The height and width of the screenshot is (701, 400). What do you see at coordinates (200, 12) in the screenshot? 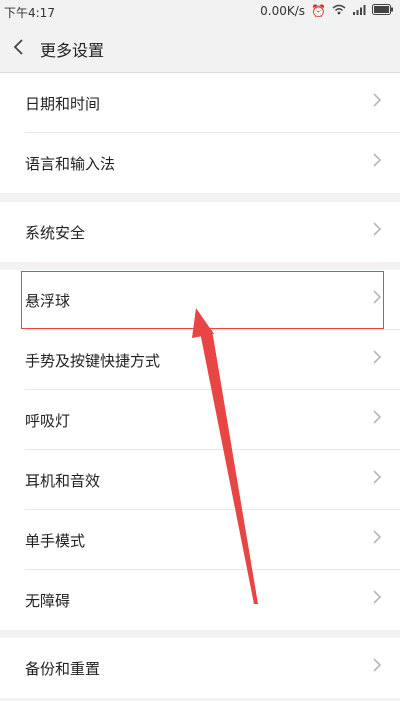
I see `status-bar: 下午4:17 0.00K/s ⏰` at bounding box center [200, 12].